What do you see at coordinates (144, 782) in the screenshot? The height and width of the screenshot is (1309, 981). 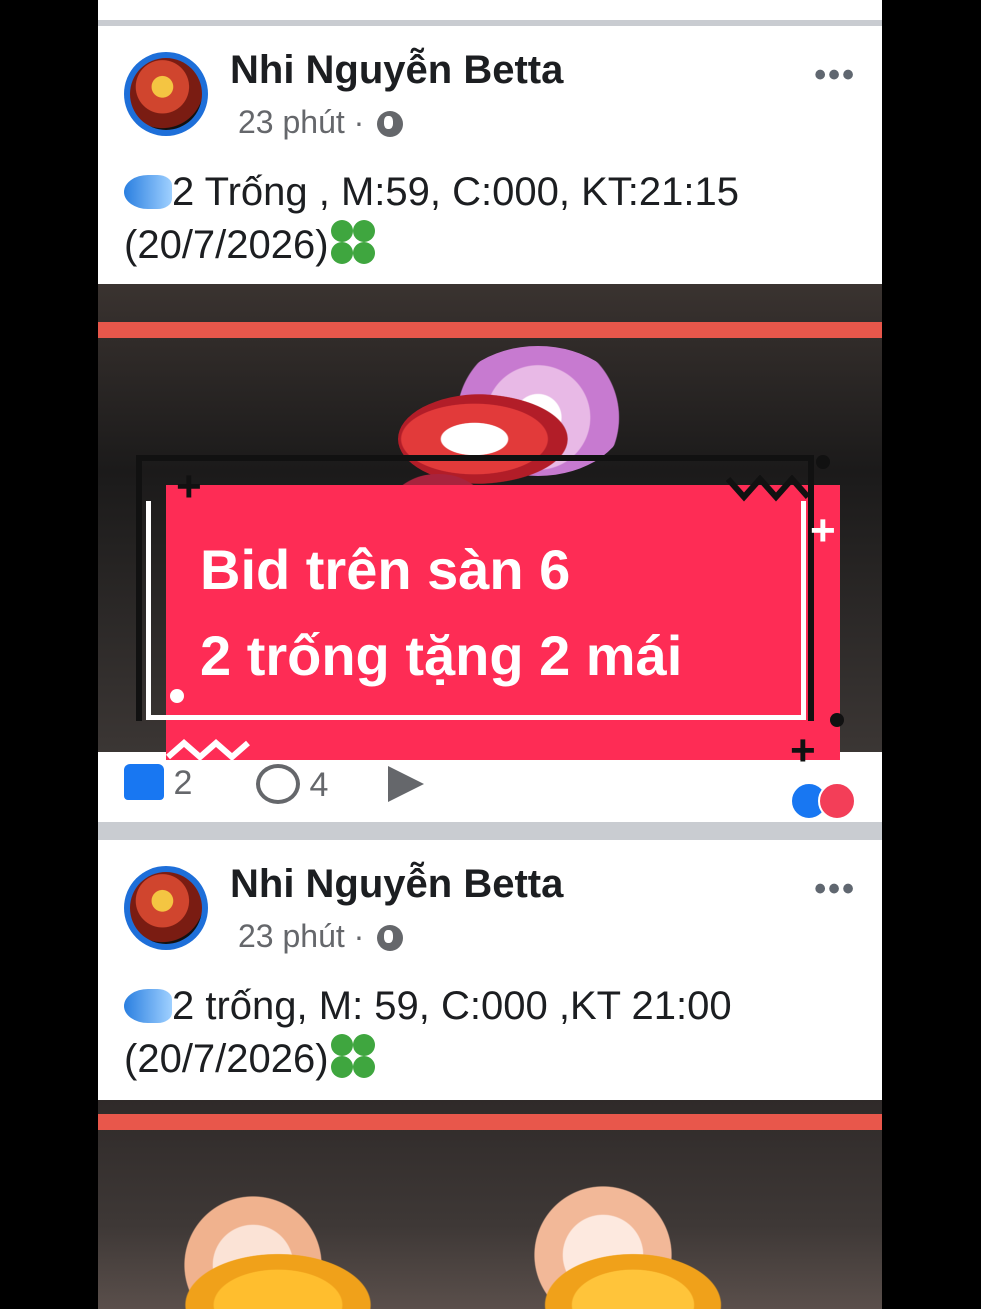 I see `thumbs-up-icon` at bounding box center [144, 782].